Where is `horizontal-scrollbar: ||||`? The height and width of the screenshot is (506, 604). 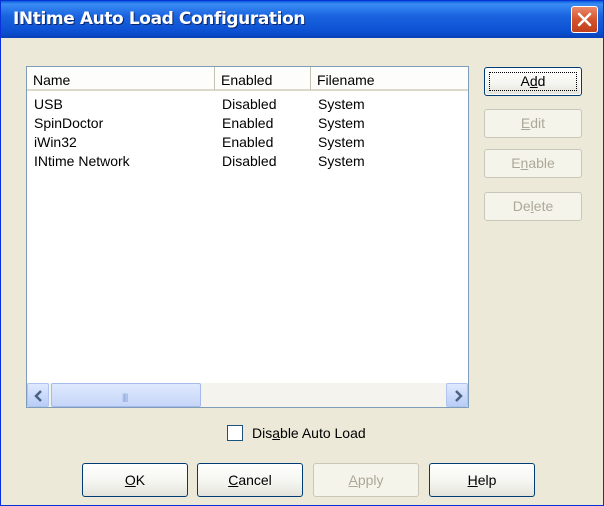
horizontal-scrollbar: |||| is located at coordinates (247, 395).